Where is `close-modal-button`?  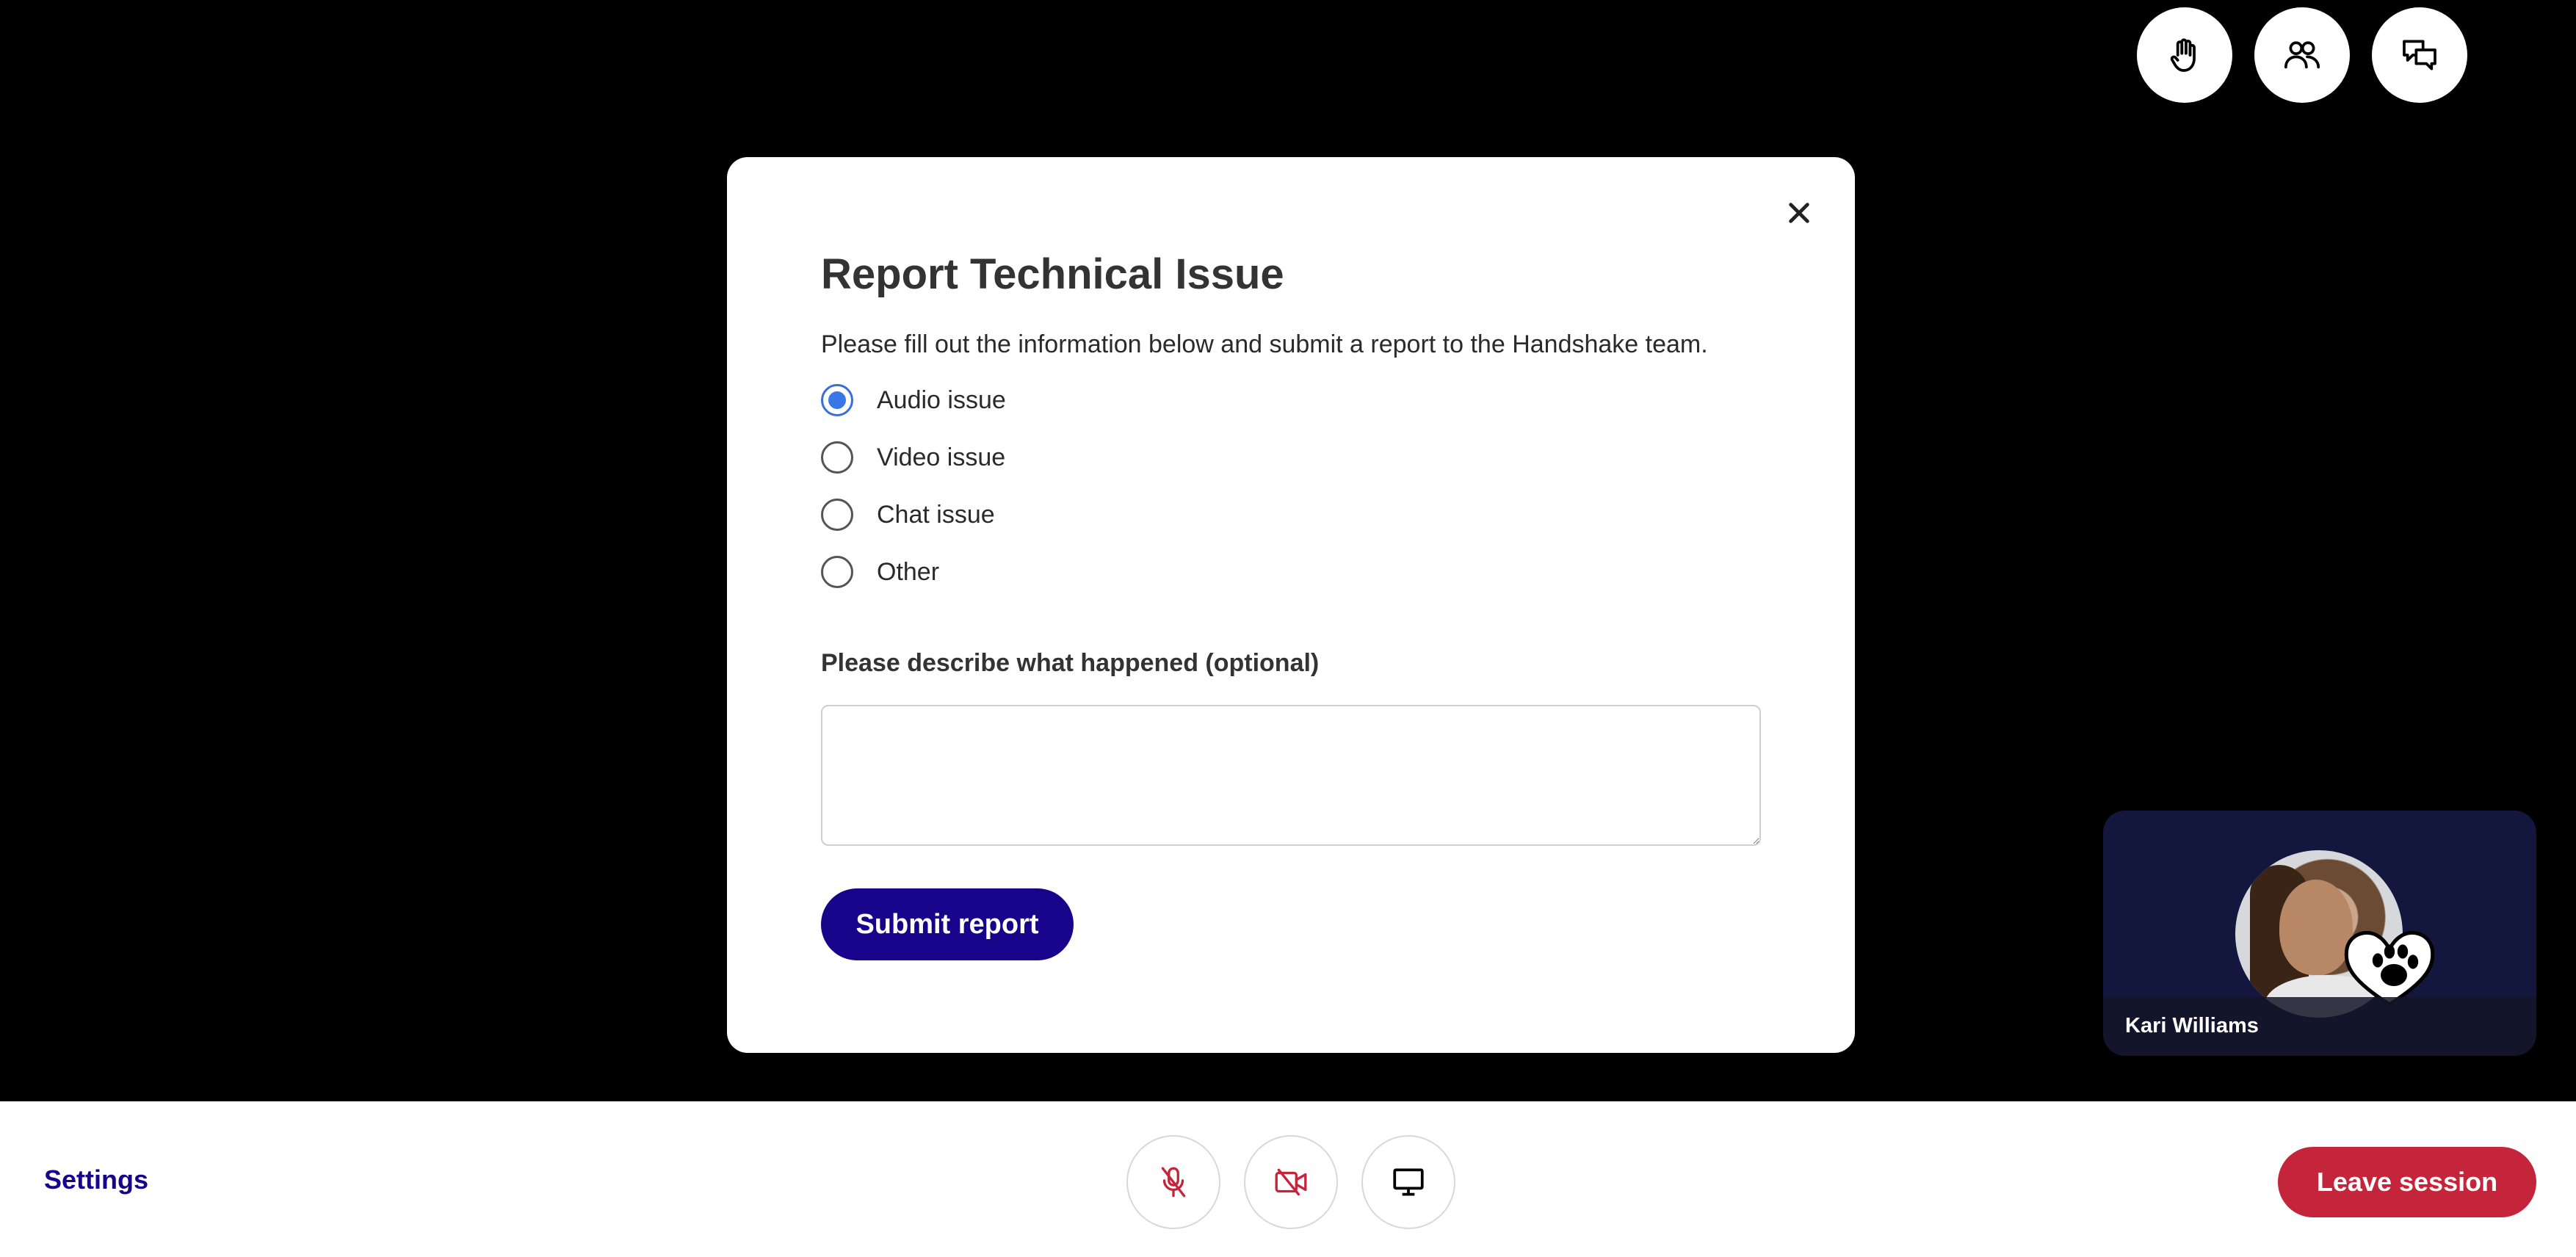 close-modal-button is located at coordinates (1799, 213).